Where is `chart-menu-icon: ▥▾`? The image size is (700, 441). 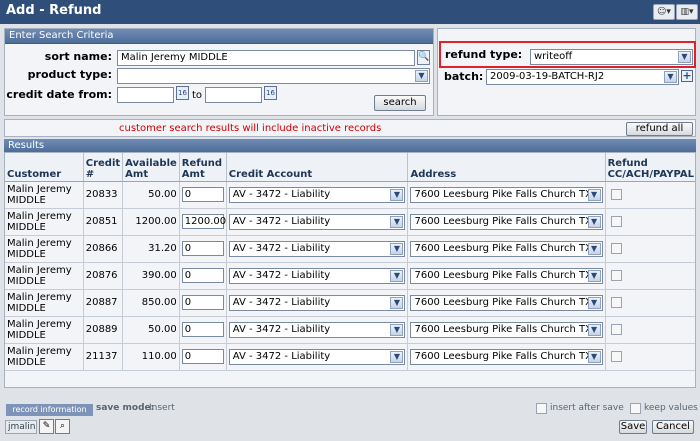
chart-menu-icon: ▥▾ is located at coordinates (687, 12).